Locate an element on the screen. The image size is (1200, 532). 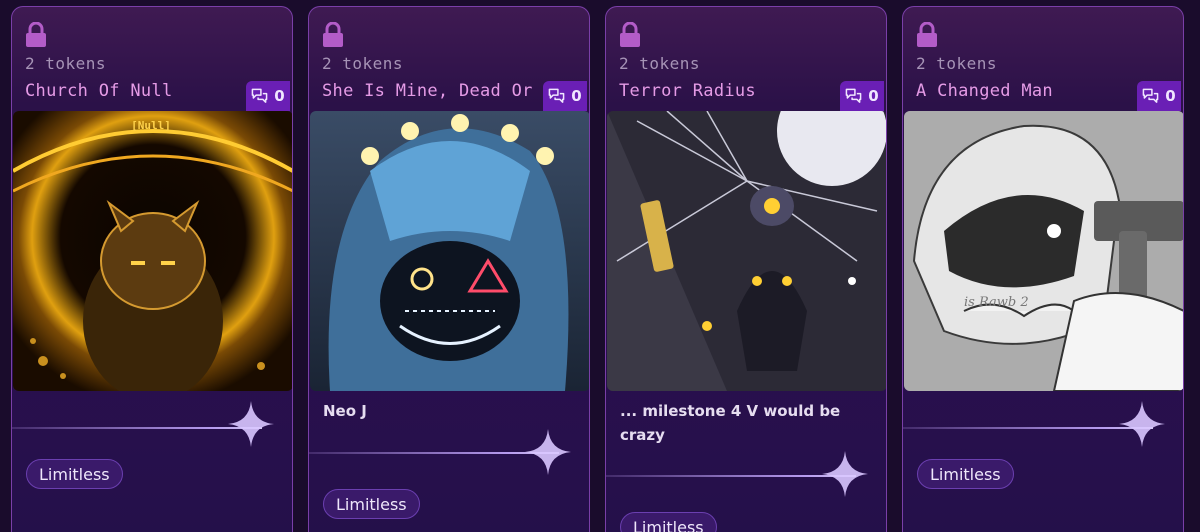
character-image: is Rawb 2 is located at coordinates (1043, 251).